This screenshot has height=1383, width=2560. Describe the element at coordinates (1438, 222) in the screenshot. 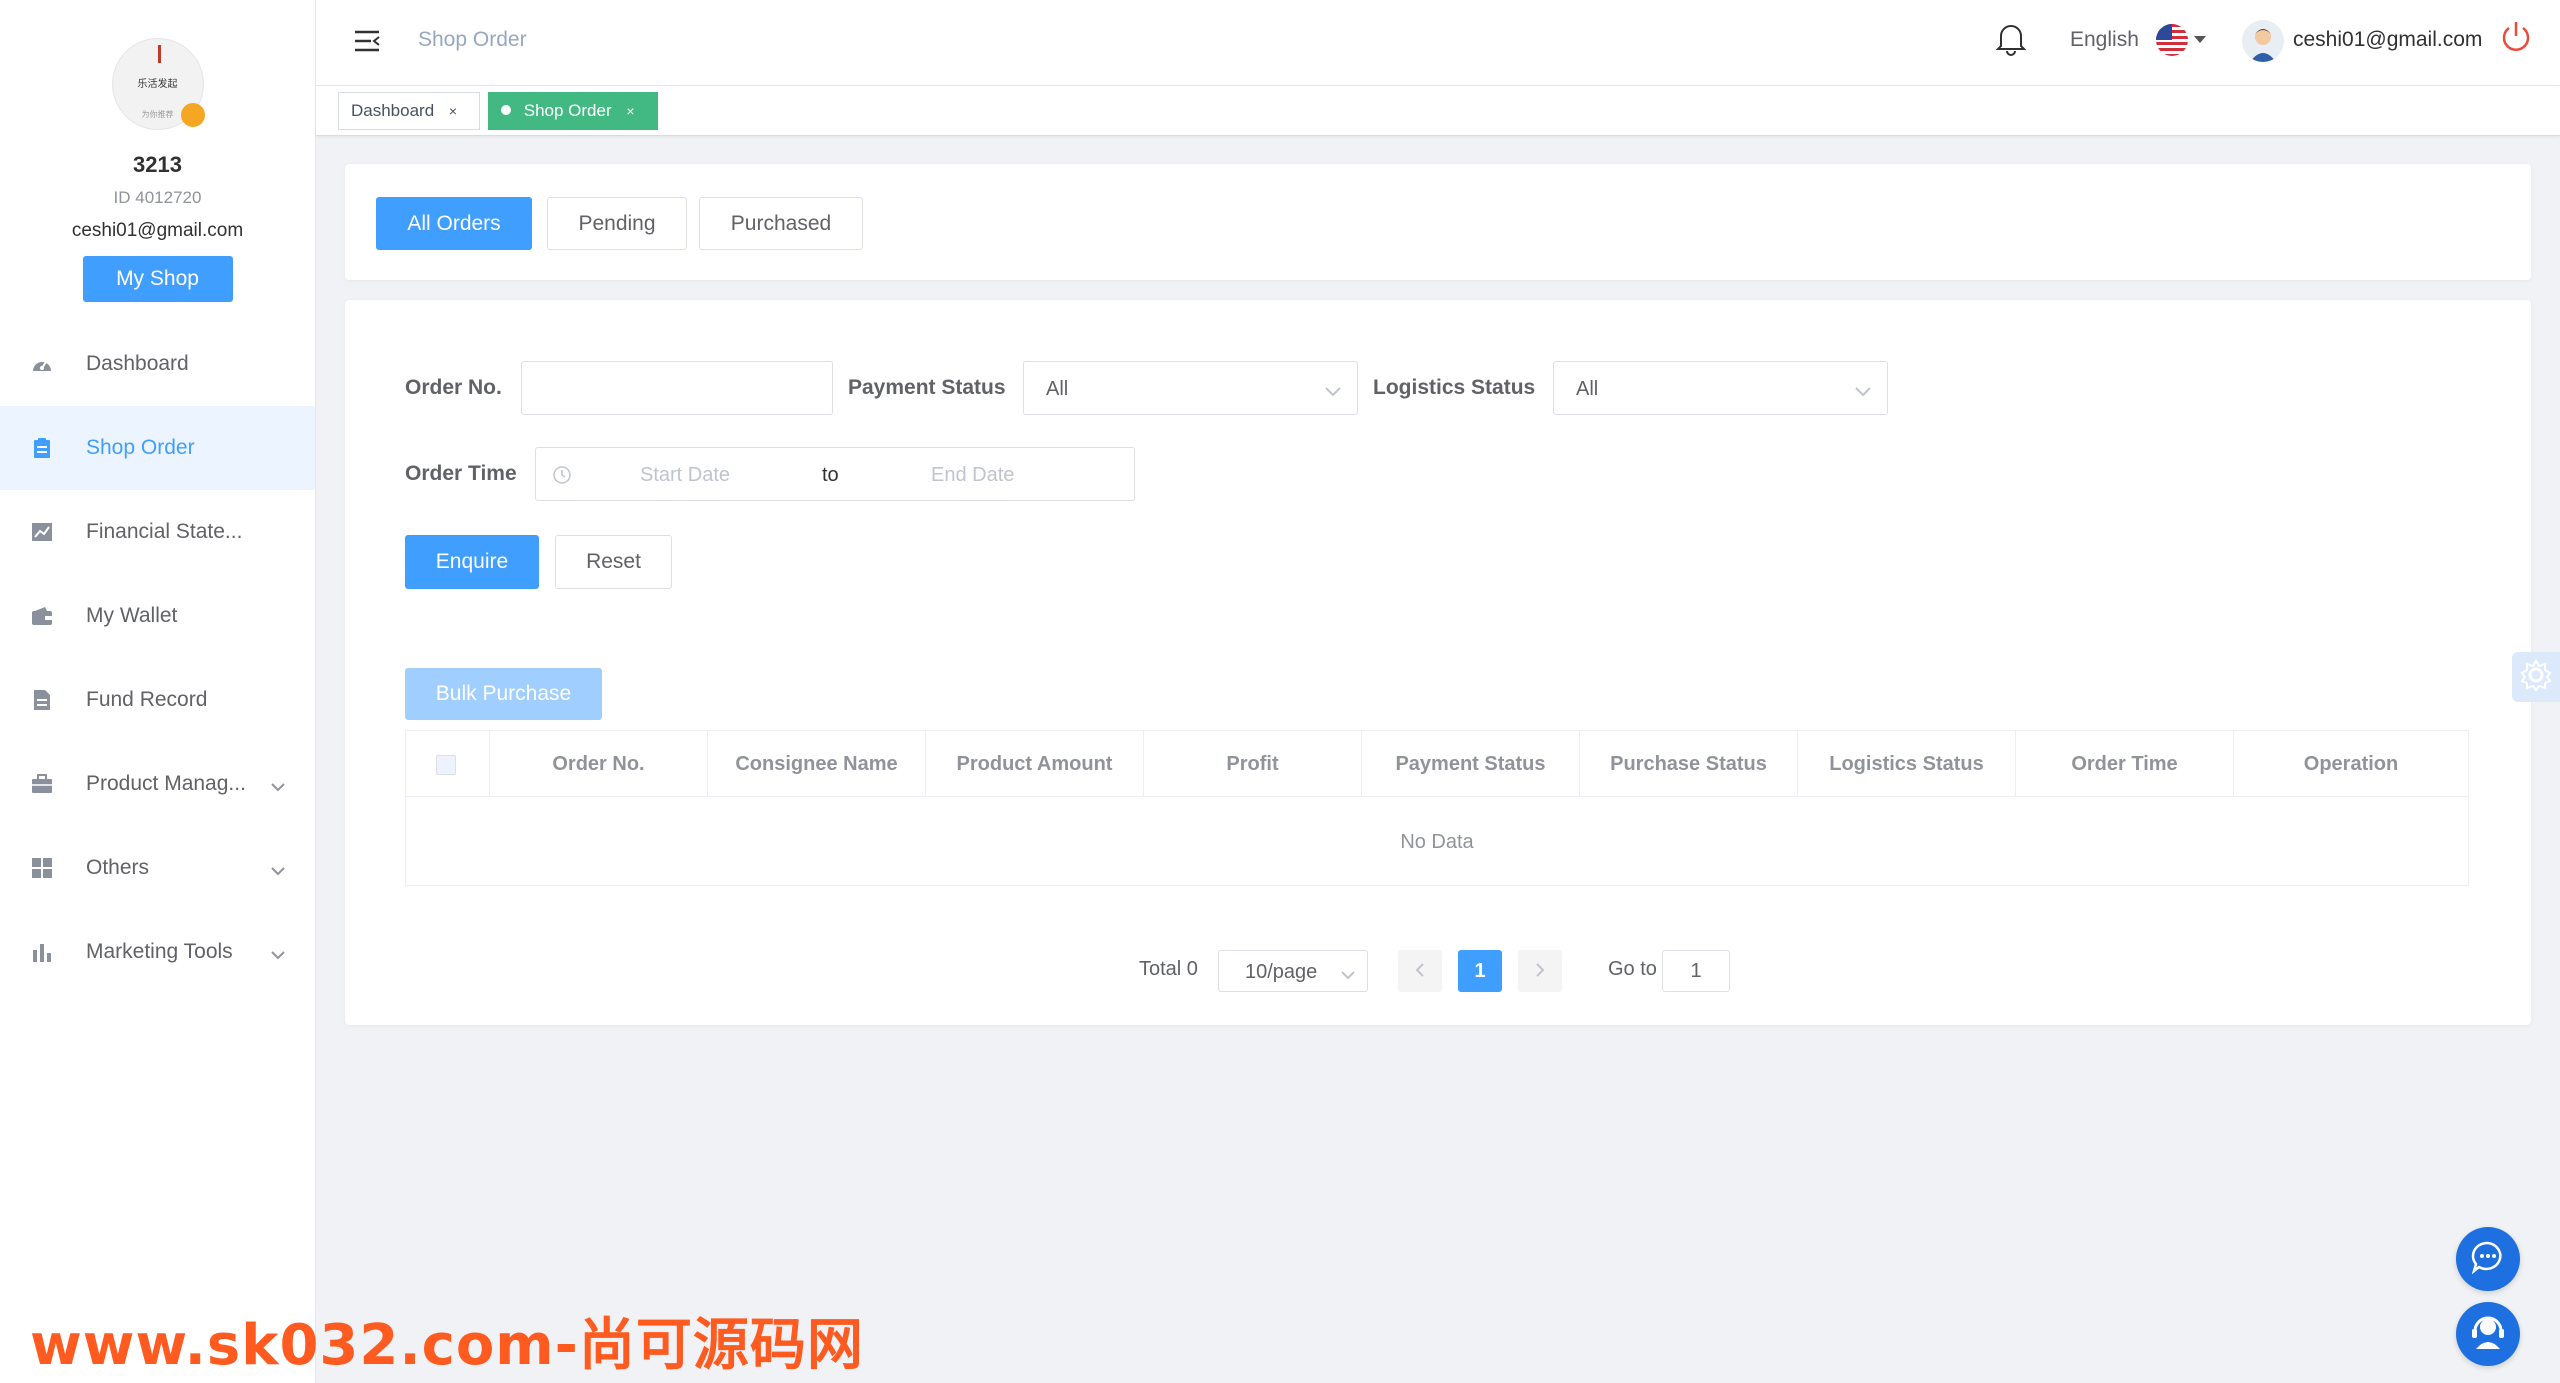

I see `order-tabs-card: All Orders Pending Purchased` at that location.